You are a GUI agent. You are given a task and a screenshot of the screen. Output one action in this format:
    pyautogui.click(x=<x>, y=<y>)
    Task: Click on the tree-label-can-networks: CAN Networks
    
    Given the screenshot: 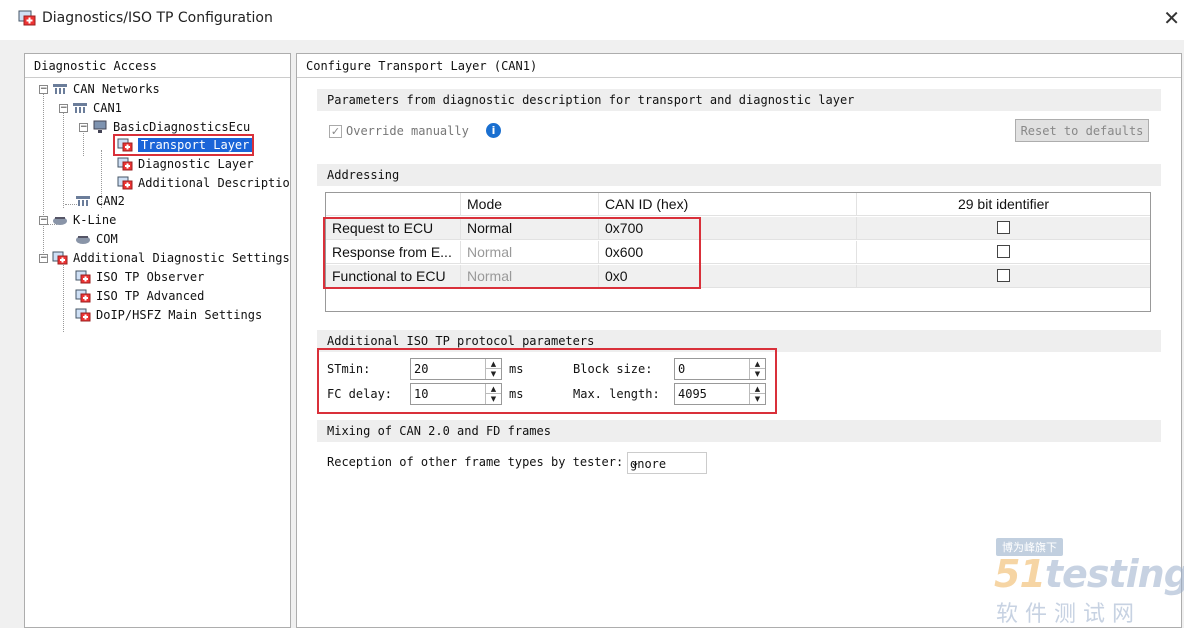 What is the action you would take?
    pyautogui.click(x=116, y=89)
    